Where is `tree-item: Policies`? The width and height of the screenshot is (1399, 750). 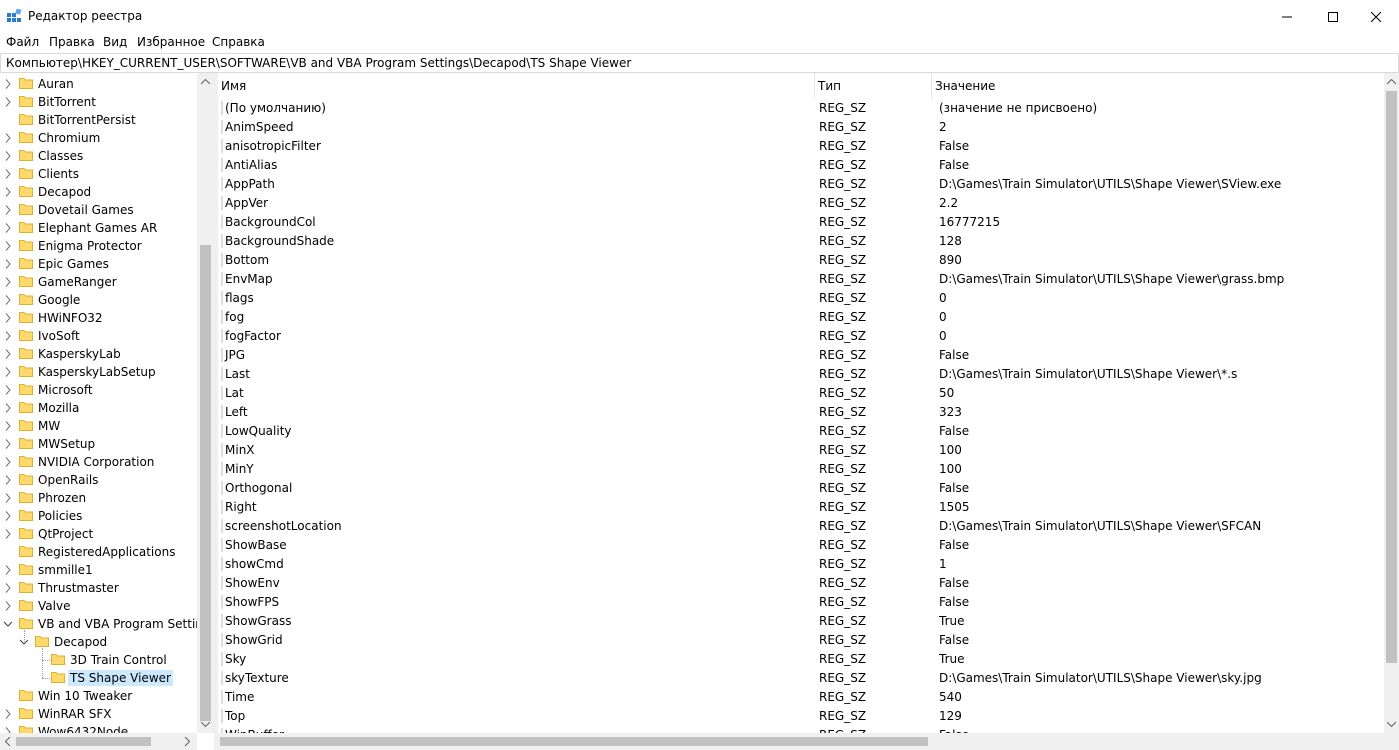 tree-item: Policies is located at coordinates (100, 516).